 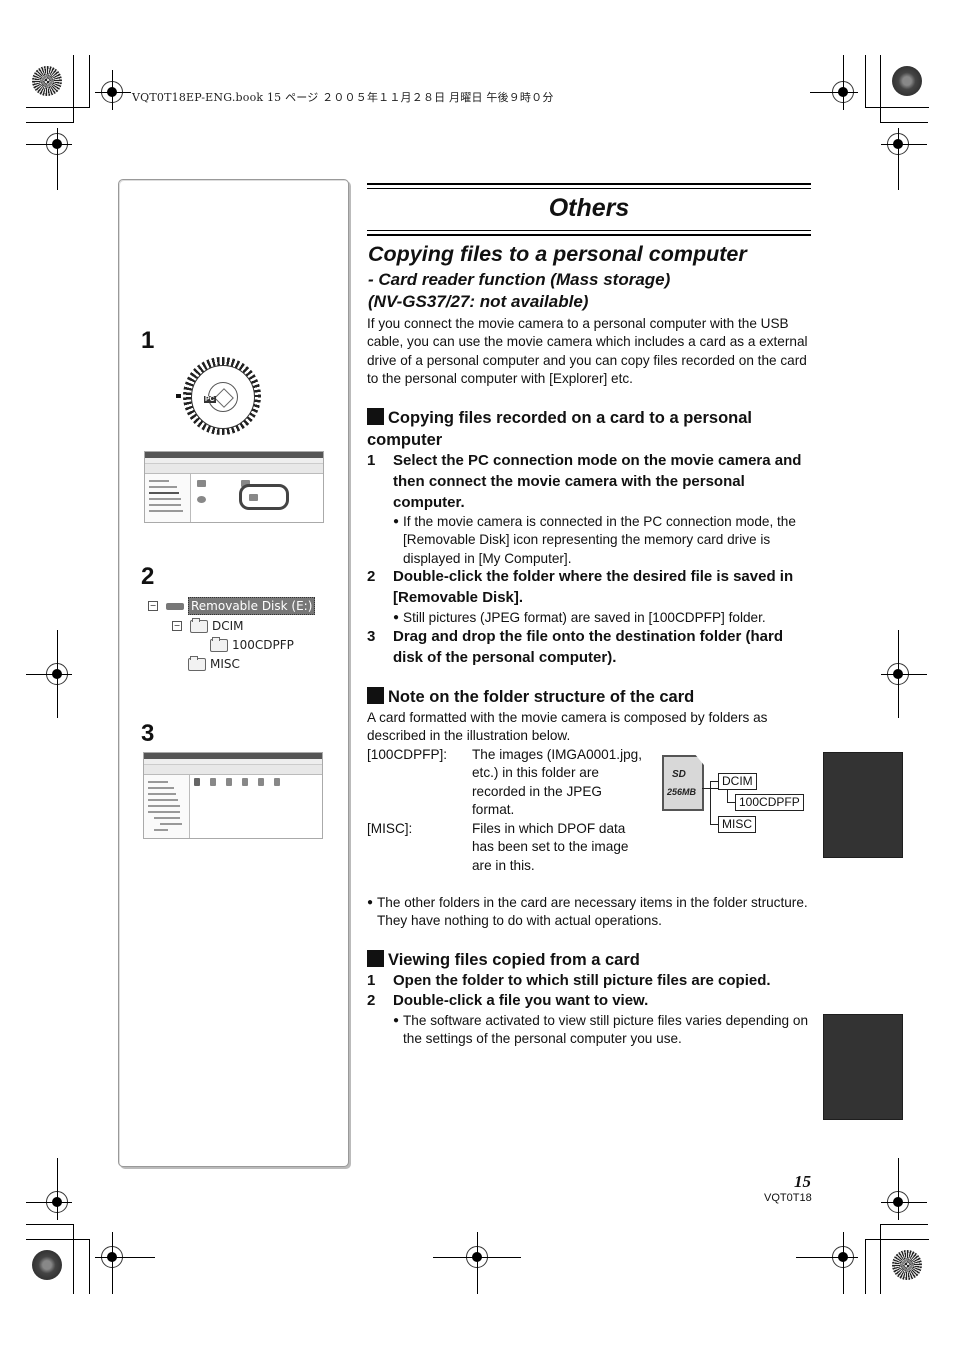 I want to click on definition-term-100cdpfp: [100CDPFP]:, so click(x=407, y=754).